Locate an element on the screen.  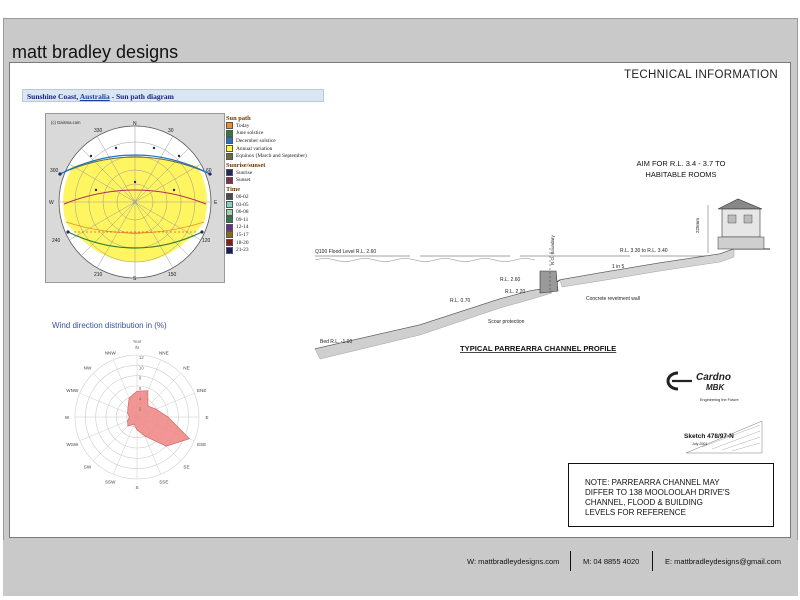
bank-stipple is located at coordinates (647, 268).